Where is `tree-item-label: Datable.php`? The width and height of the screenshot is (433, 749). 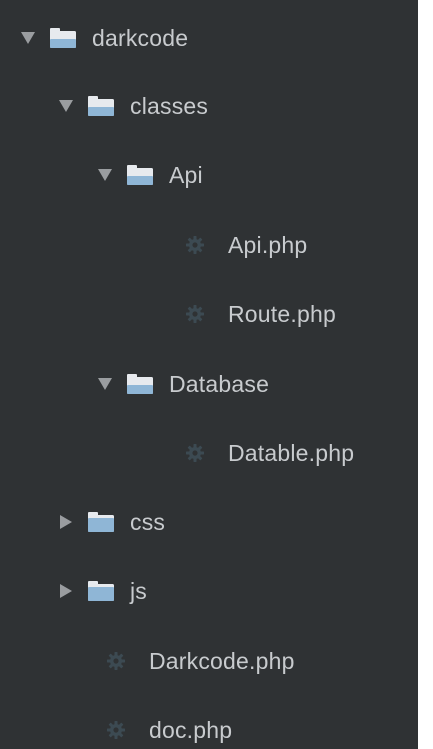 tree-item-label: Datable.php is located at coordinates (291, 452).